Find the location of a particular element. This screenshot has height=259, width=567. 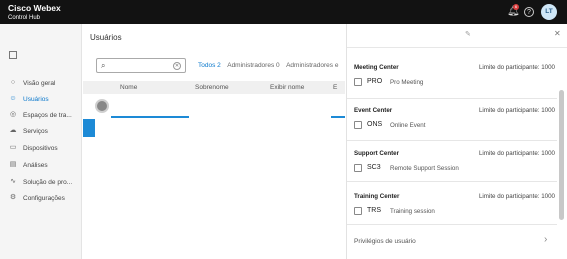

service-name: Training session is located at coordinates (412, 211).